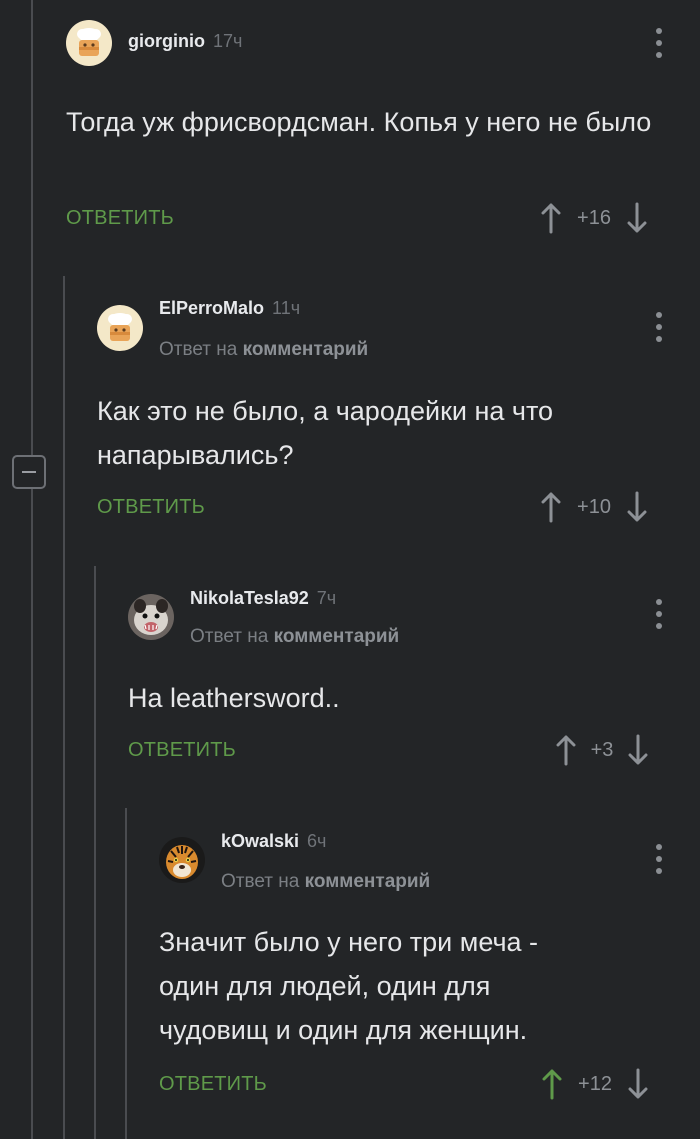 Image resolution: width=700 pixels, height=1139 pixels. I want to click on comment-text: На leathersword.., so click(234, 698).